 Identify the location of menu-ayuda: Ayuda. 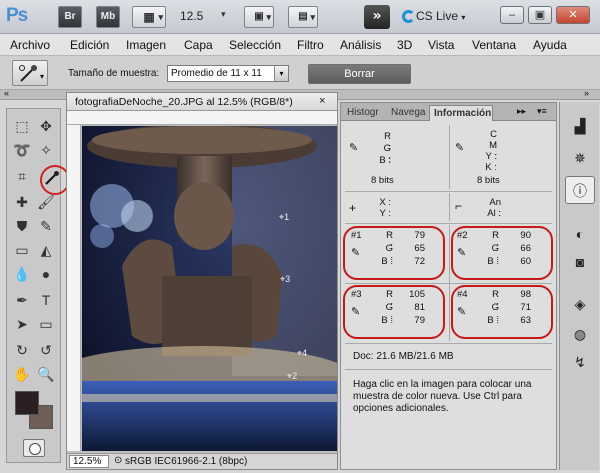
(550, 45).